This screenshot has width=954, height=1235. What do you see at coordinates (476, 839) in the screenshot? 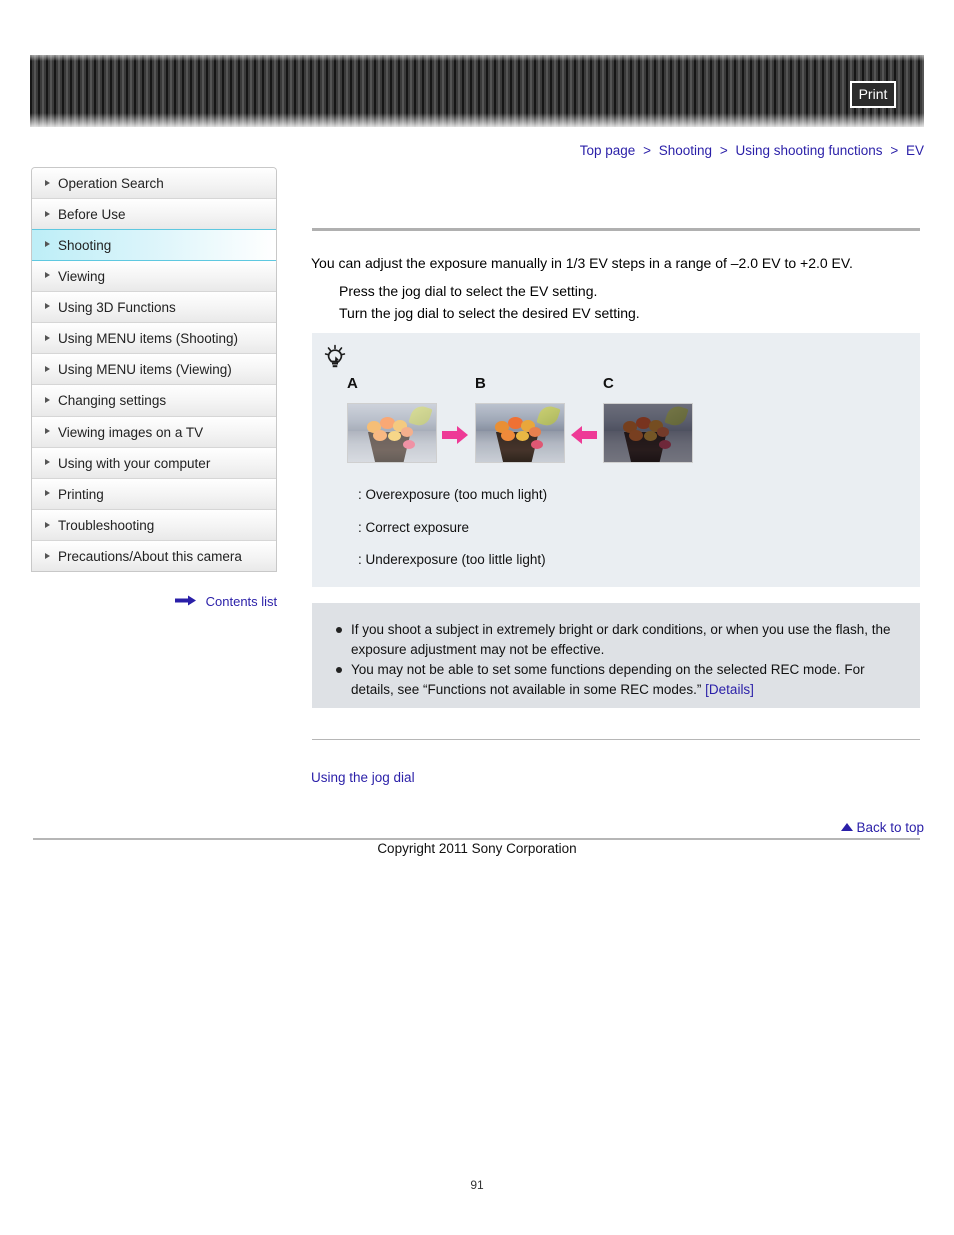
I see `bottom-divider` at bounding box center [476, 839].